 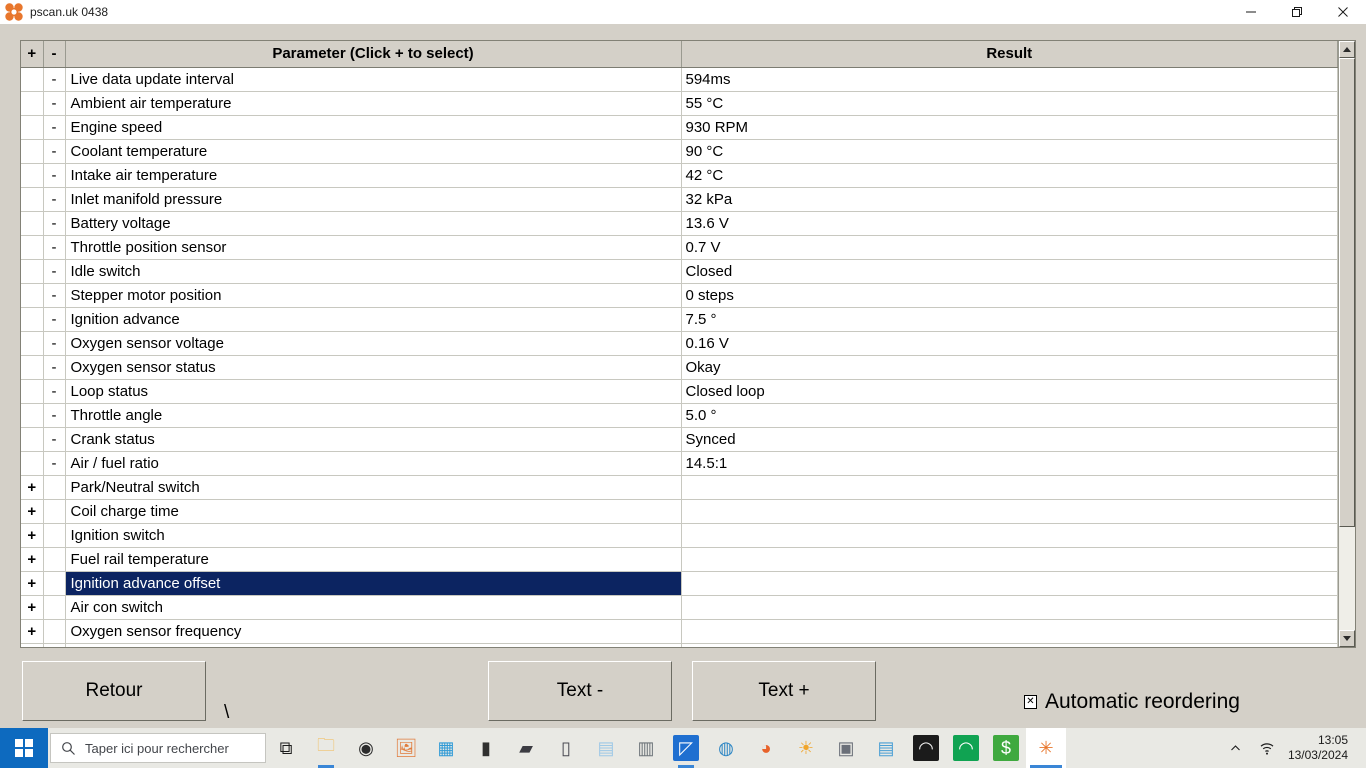 What do you see at coordinates (373, 535) in the screenshot?
I see `parameter-name-cell: Ignition switch` at bounding box center [373, 535].